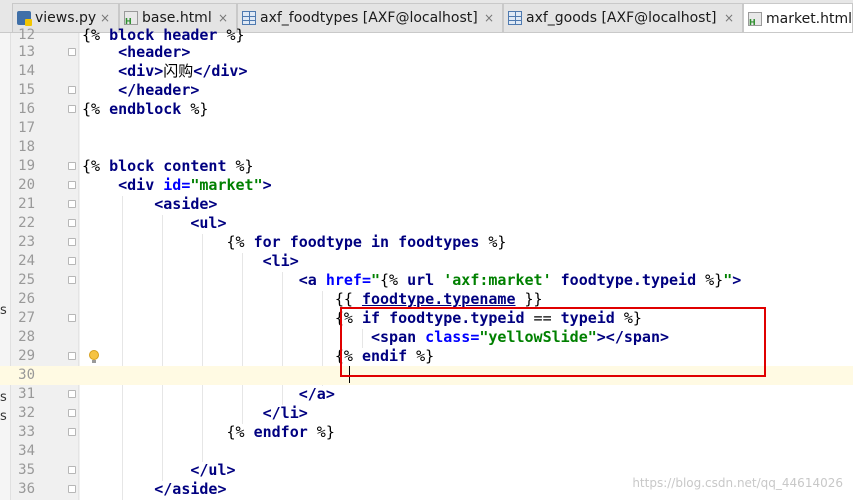  Describe the element at coordinates (26, 185) in the screenshot. I see `line-number: 20` at that location.